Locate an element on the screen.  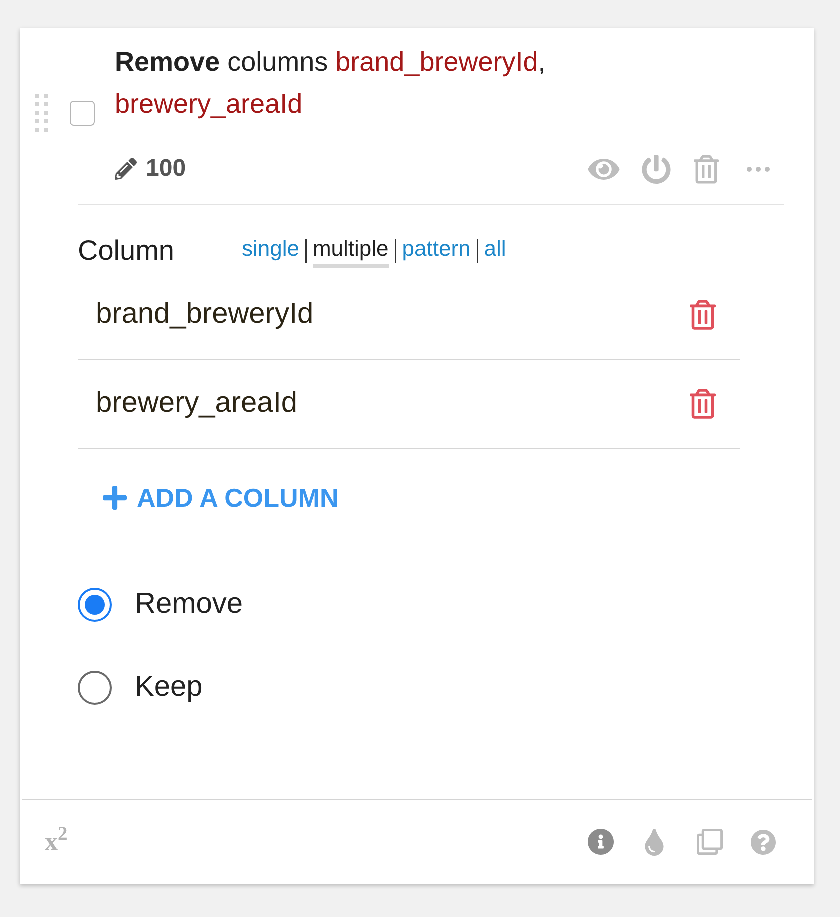
mode-link: pattern is located at coordinates (436, 251).